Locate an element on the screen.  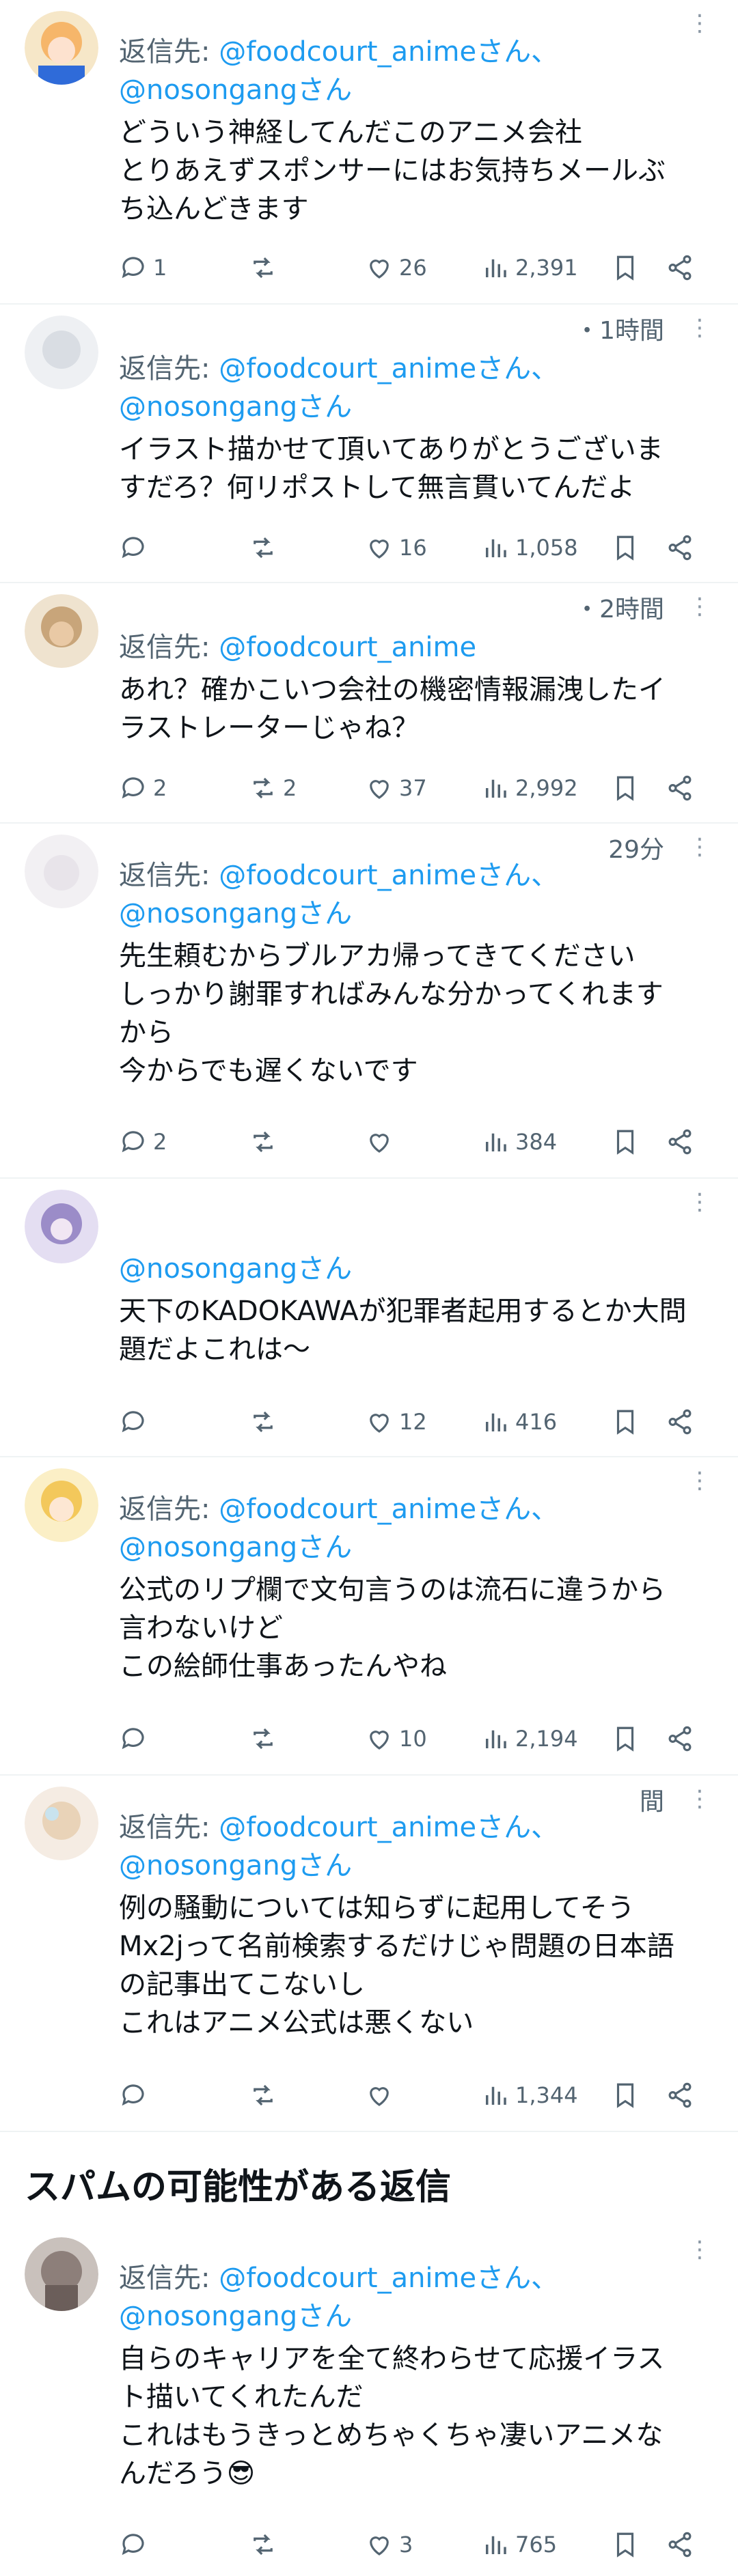
like-button: 3 is located at coordinates (423, 2544).